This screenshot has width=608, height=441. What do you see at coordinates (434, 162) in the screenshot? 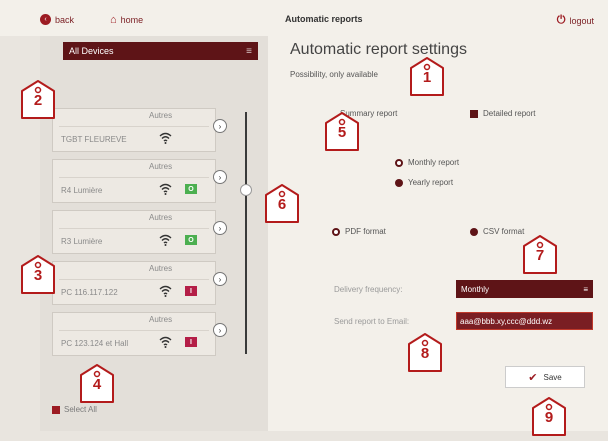
I see `monthly-report-label: Monthly report` at bounding box center [434, 162].